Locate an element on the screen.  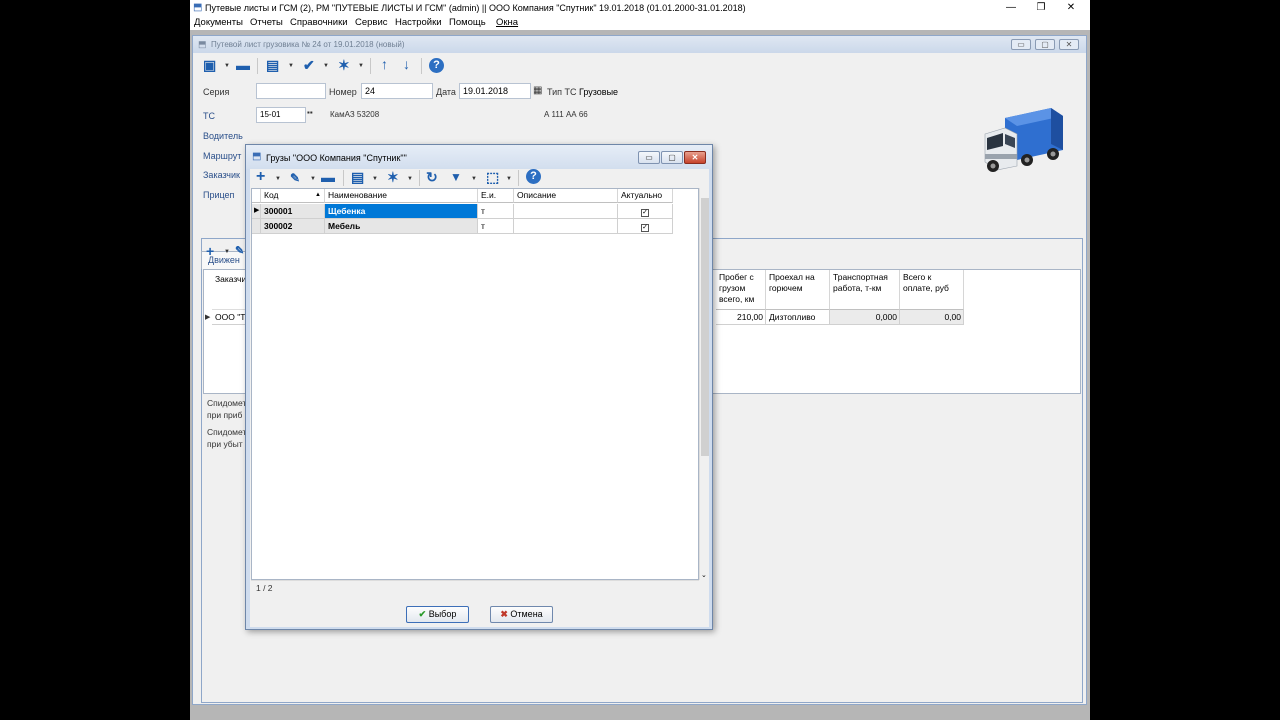
vehicle-lookup-icon: ▪▪ is located at coordinates (310, 112).